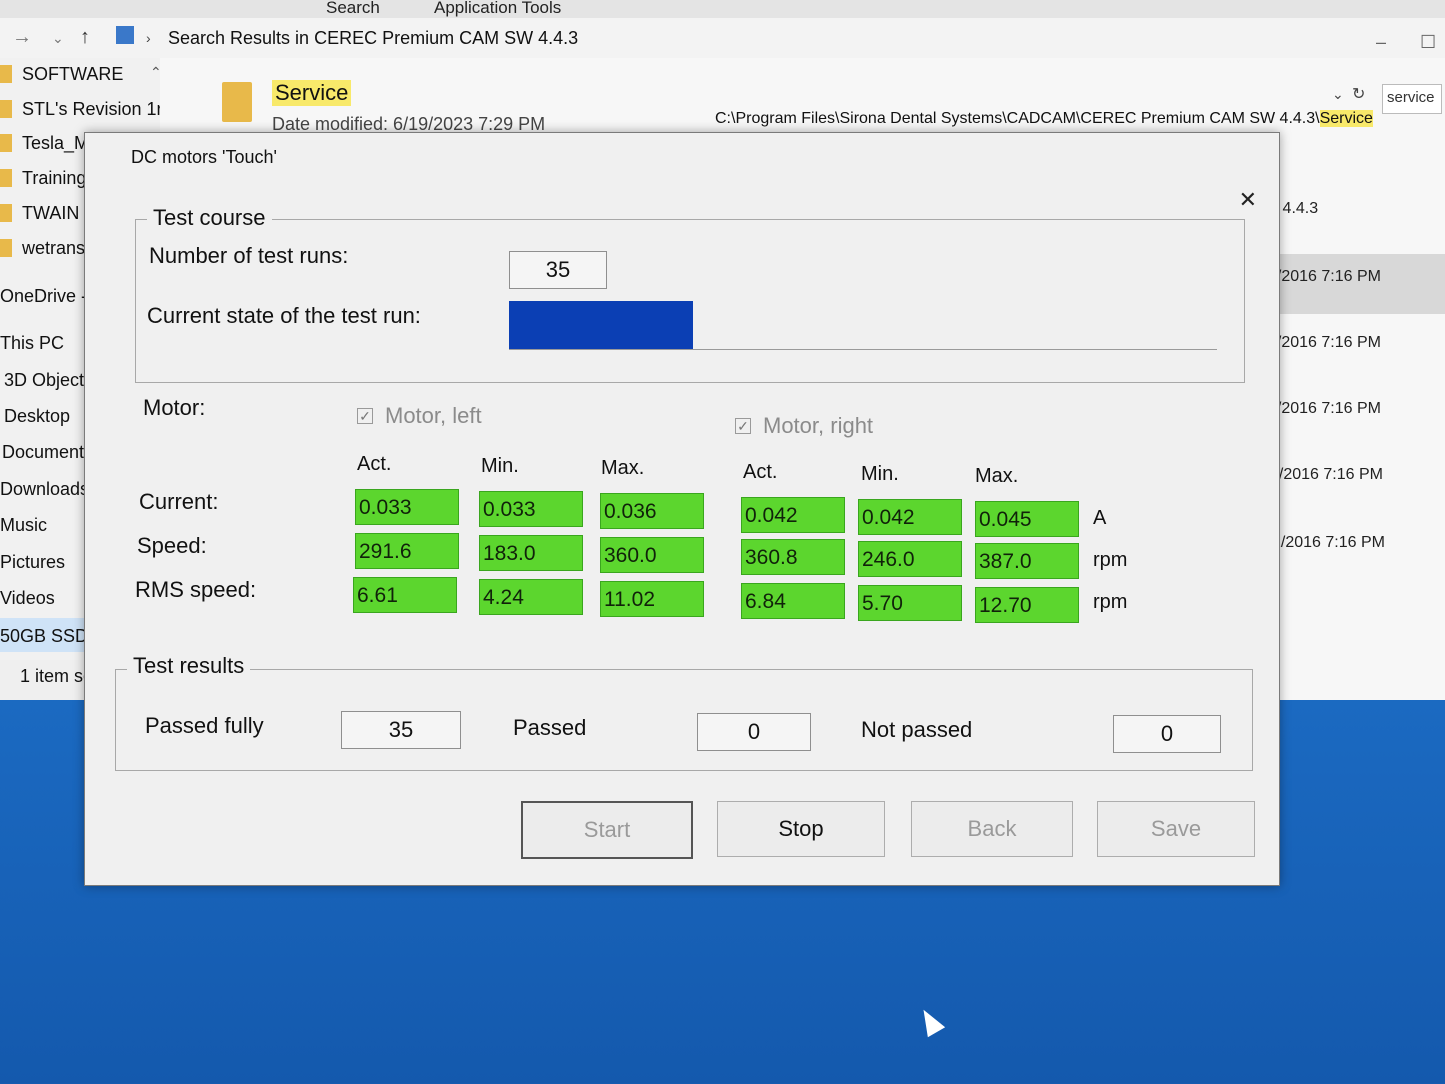 The height and width of the screenshot is (1084, 1445). What do you see at coordinates (1167, 734) in the screenshot?
I see `not-passed-value: 0` at bounding box center [1167, 734].